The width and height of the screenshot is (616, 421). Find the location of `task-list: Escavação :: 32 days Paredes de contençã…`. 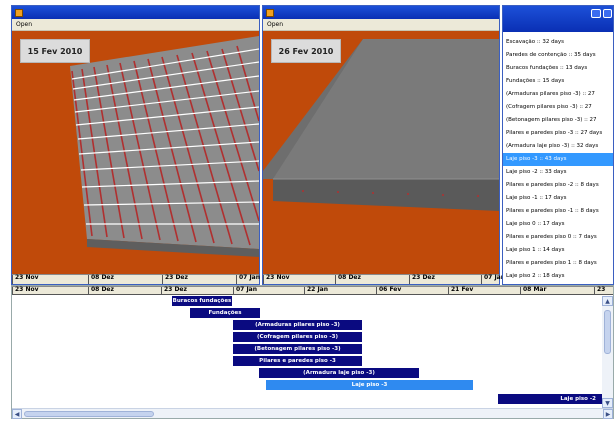

task-list: Escavação :: 32 days Paredes de contençã… is located at coordinates (558, 160).